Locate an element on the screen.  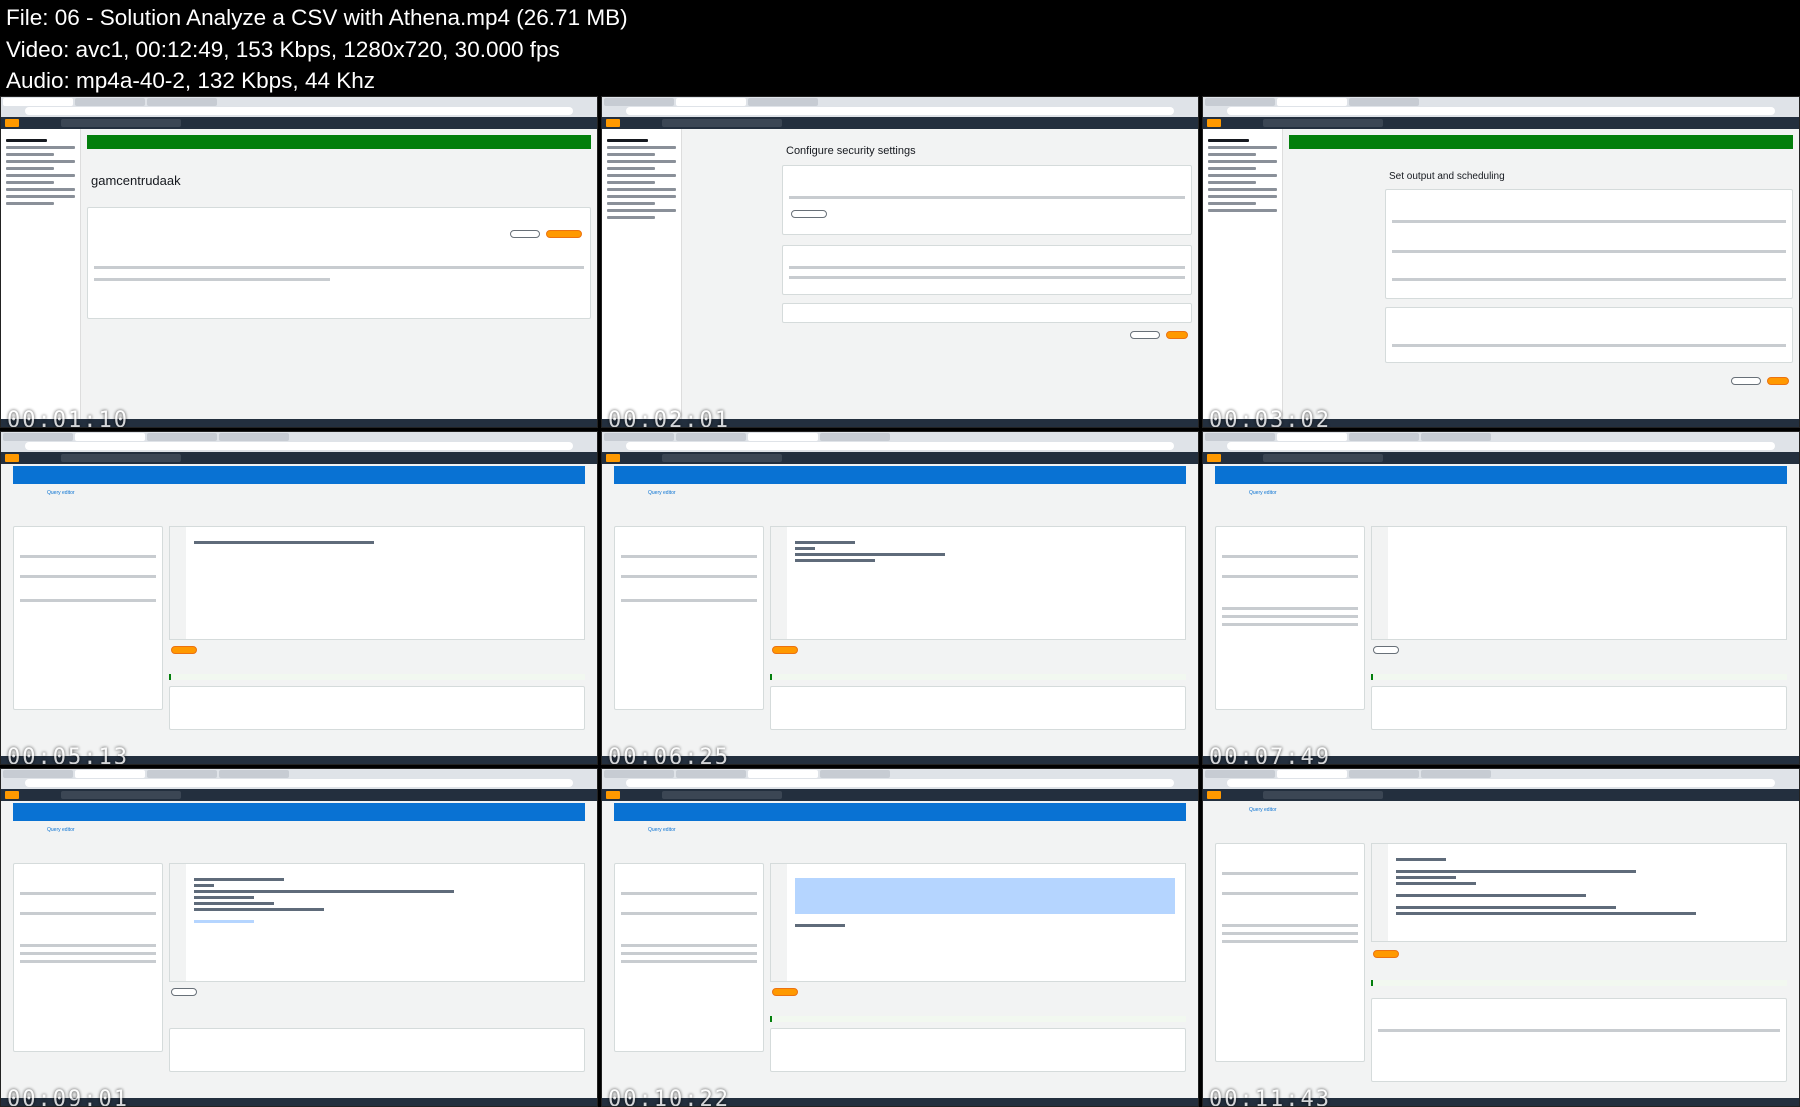
crawler-schedule-panel is located at coordinates (1589, 335).